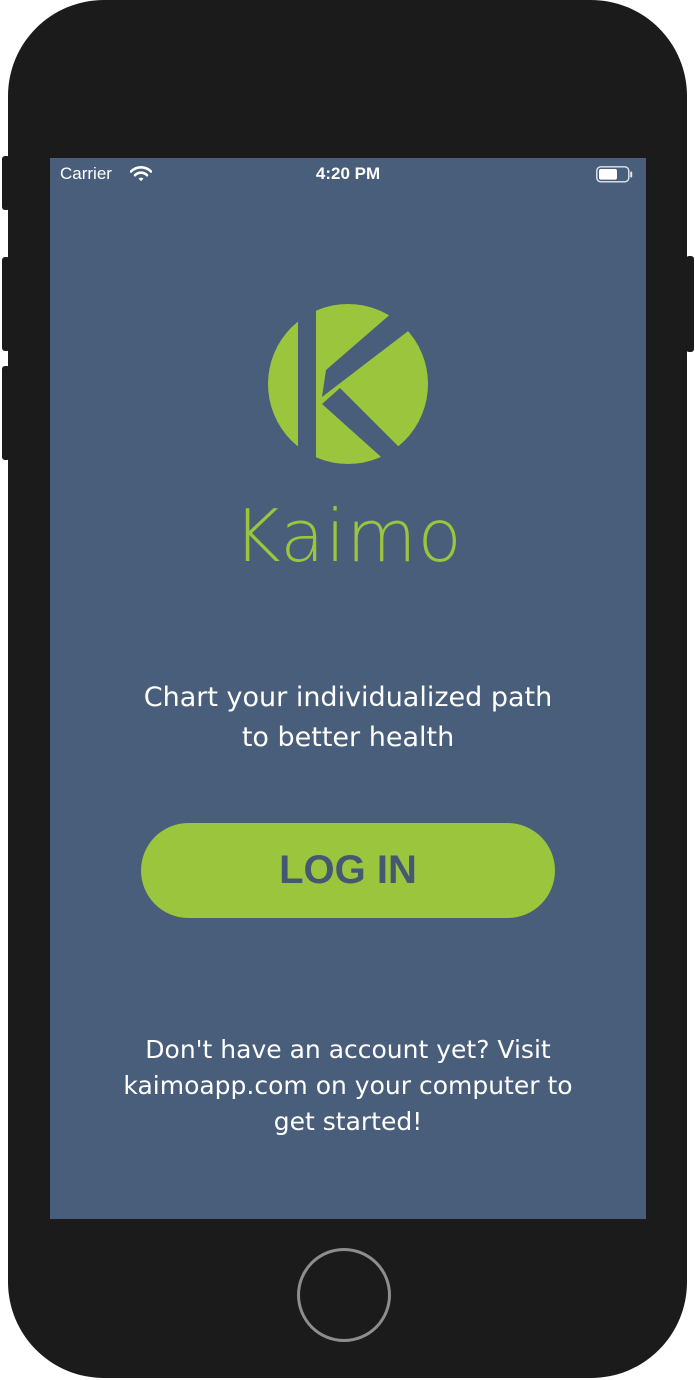 The height and width of the screenshot is (1380, 695). I want to click on status-time: 4:20 PM, so click(348, 173).